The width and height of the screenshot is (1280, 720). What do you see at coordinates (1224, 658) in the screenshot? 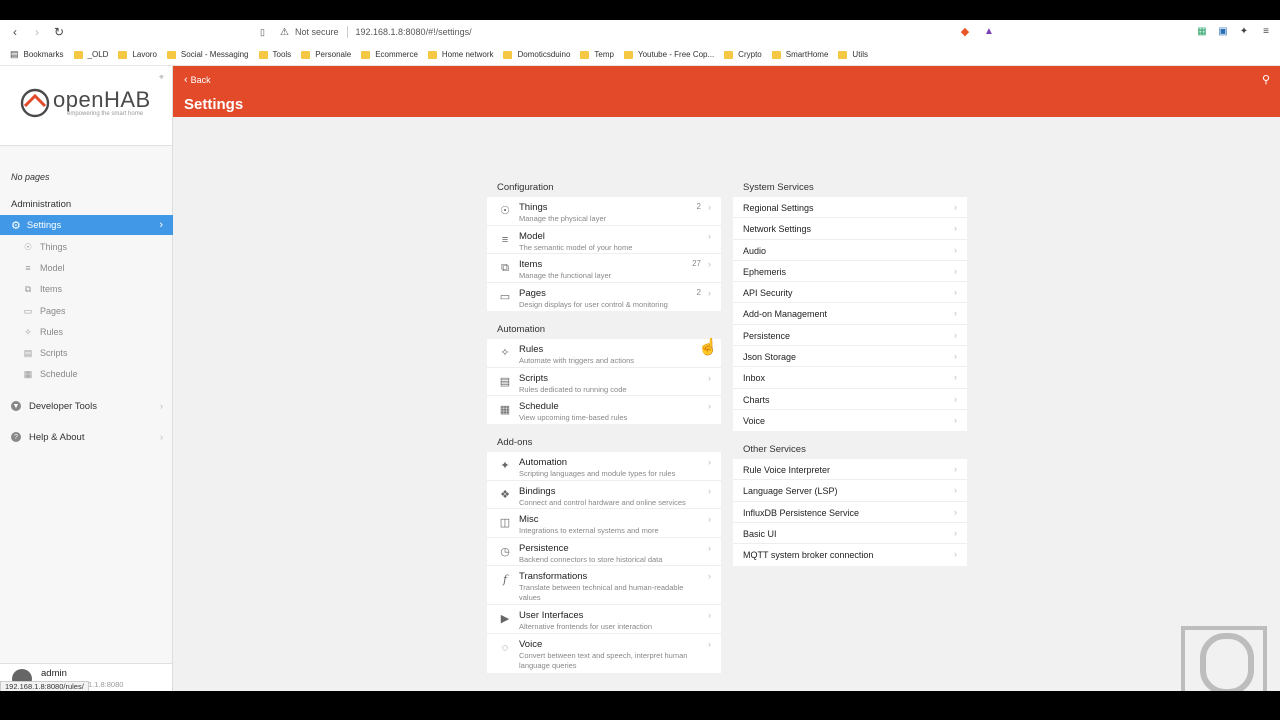
I see `watermark-logo` at bounding box center [1224, 658].